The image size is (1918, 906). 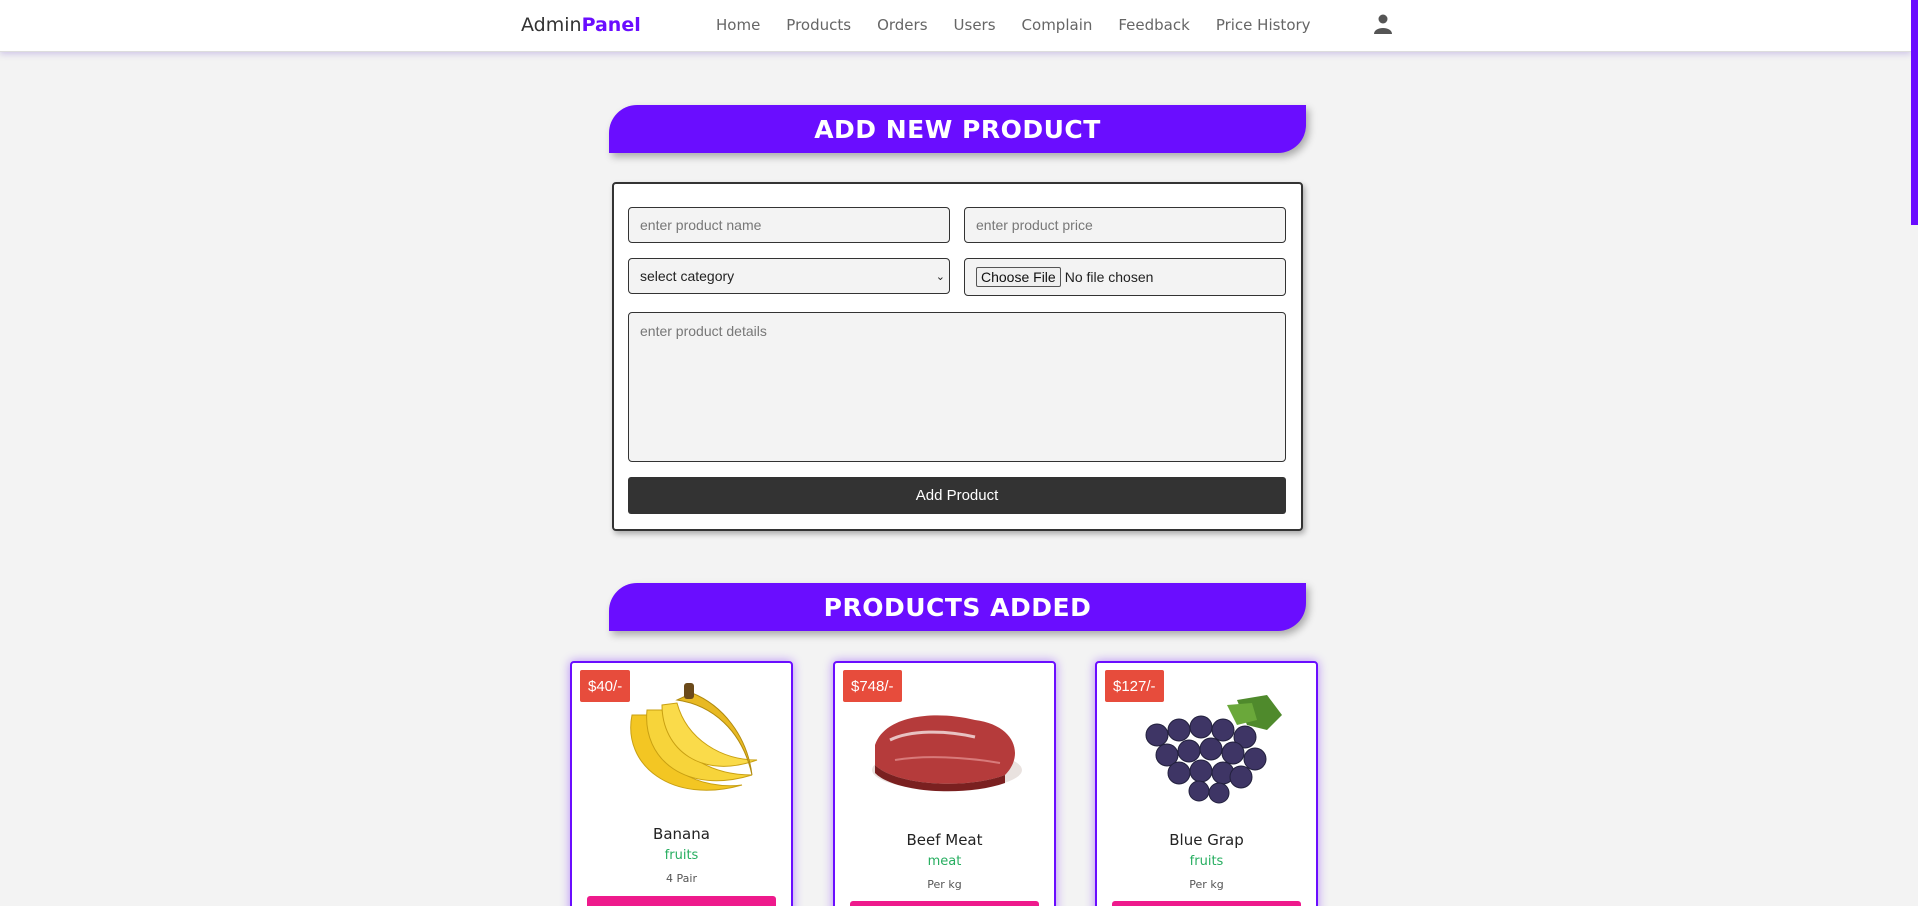 I want to click on product-card: $40/- Banana fruits 4 Pair, so click(x=681, y=783).